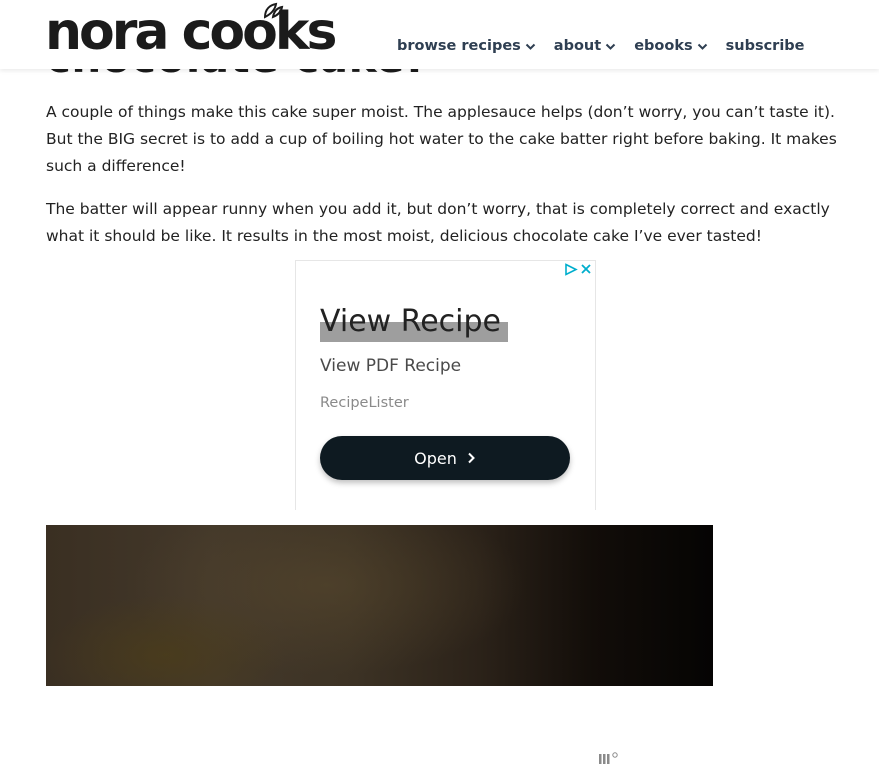 This screenshot has height=766, width=879. I want to click on nav-browse-recipes-label: browse recipes, so click(459, 46).